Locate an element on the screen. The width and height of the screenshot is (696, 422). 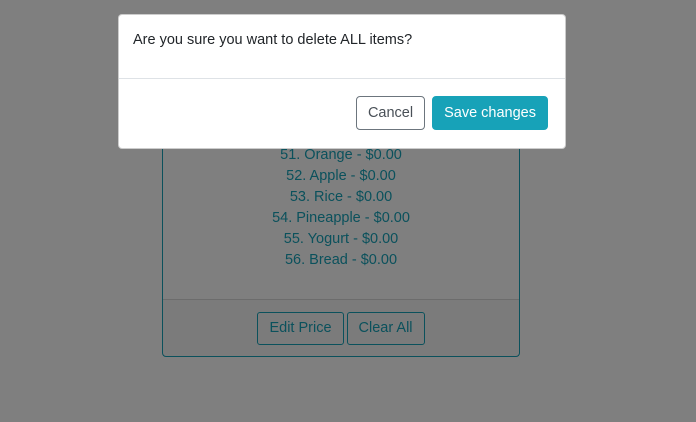
modal-footer: Cancel Save changes is located at coordinates (342, 113).